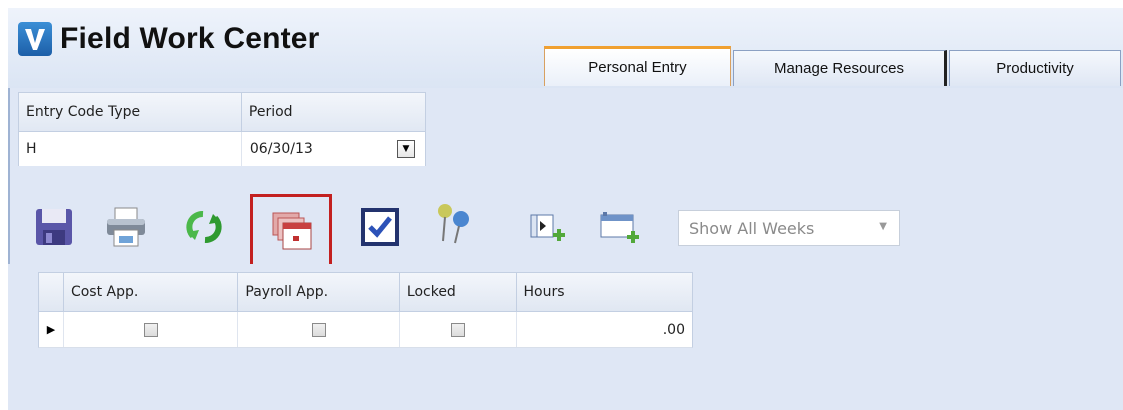  I want to click on weeks-select-value: Show All Weeks, so click(752, 228).